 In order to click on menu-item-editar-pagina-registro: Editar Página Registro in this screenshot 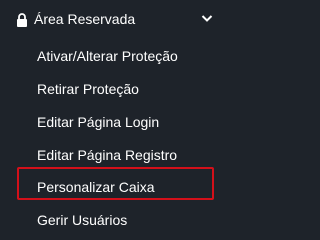, I will do `click(115, 155)`.